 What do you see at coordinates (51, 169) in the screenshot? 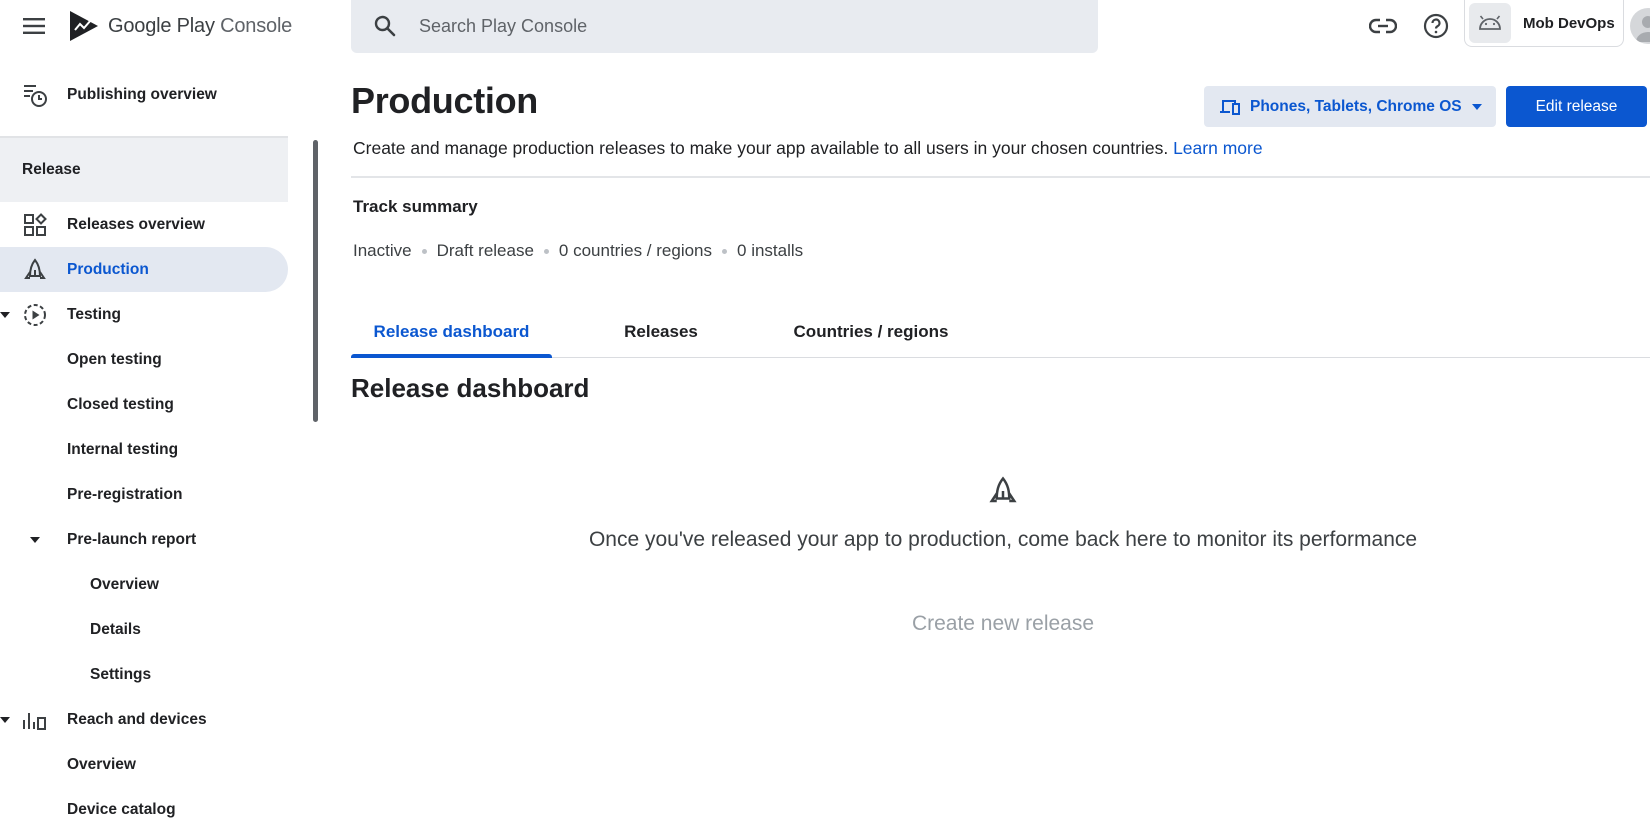
I see `sidebar-section-label: Release` at bounding box center [51, 169].